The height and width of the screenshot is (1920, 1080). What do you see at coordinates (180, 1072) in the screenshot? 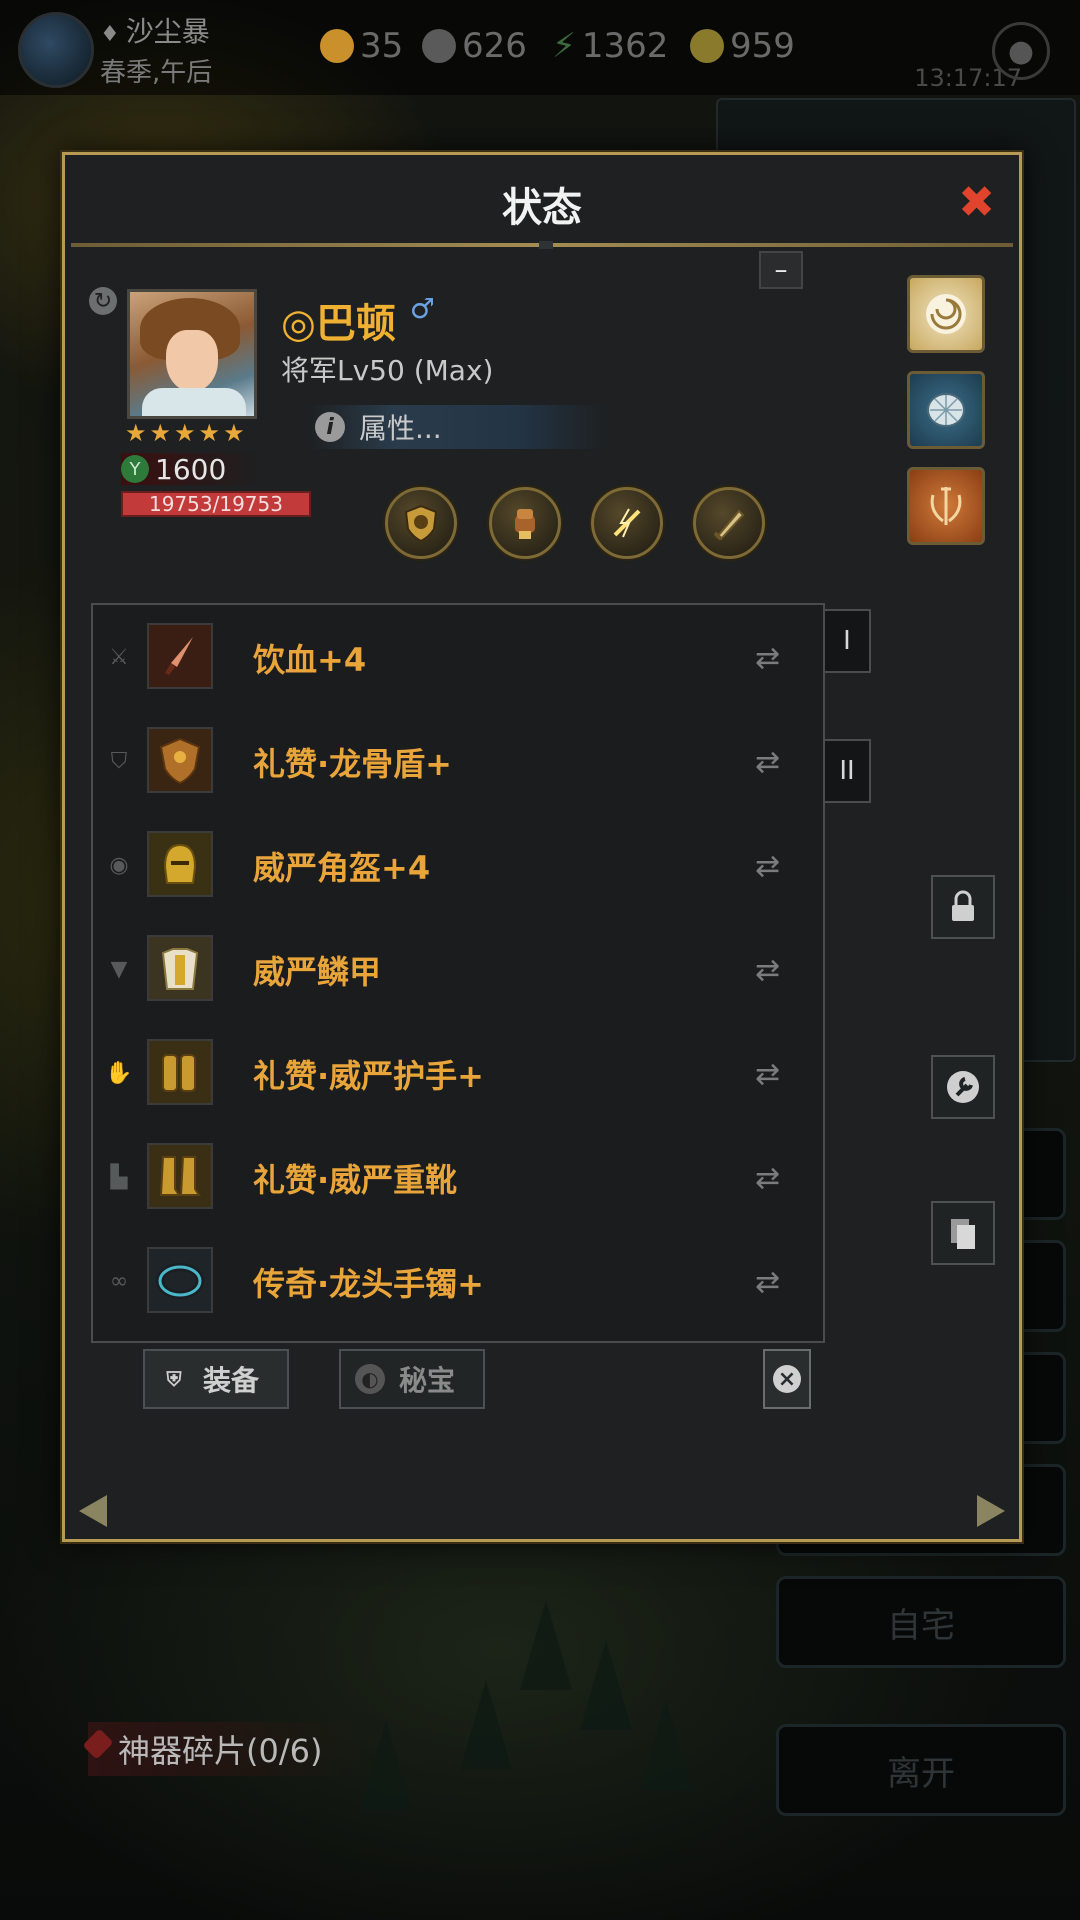
I see `gauntlet-icon` at bounding box center [180, 1072].